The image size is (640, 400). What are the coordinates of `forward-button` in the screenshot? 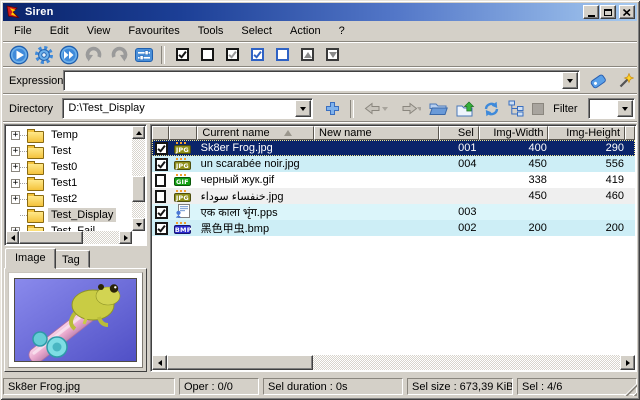 It's located at (408, 109).